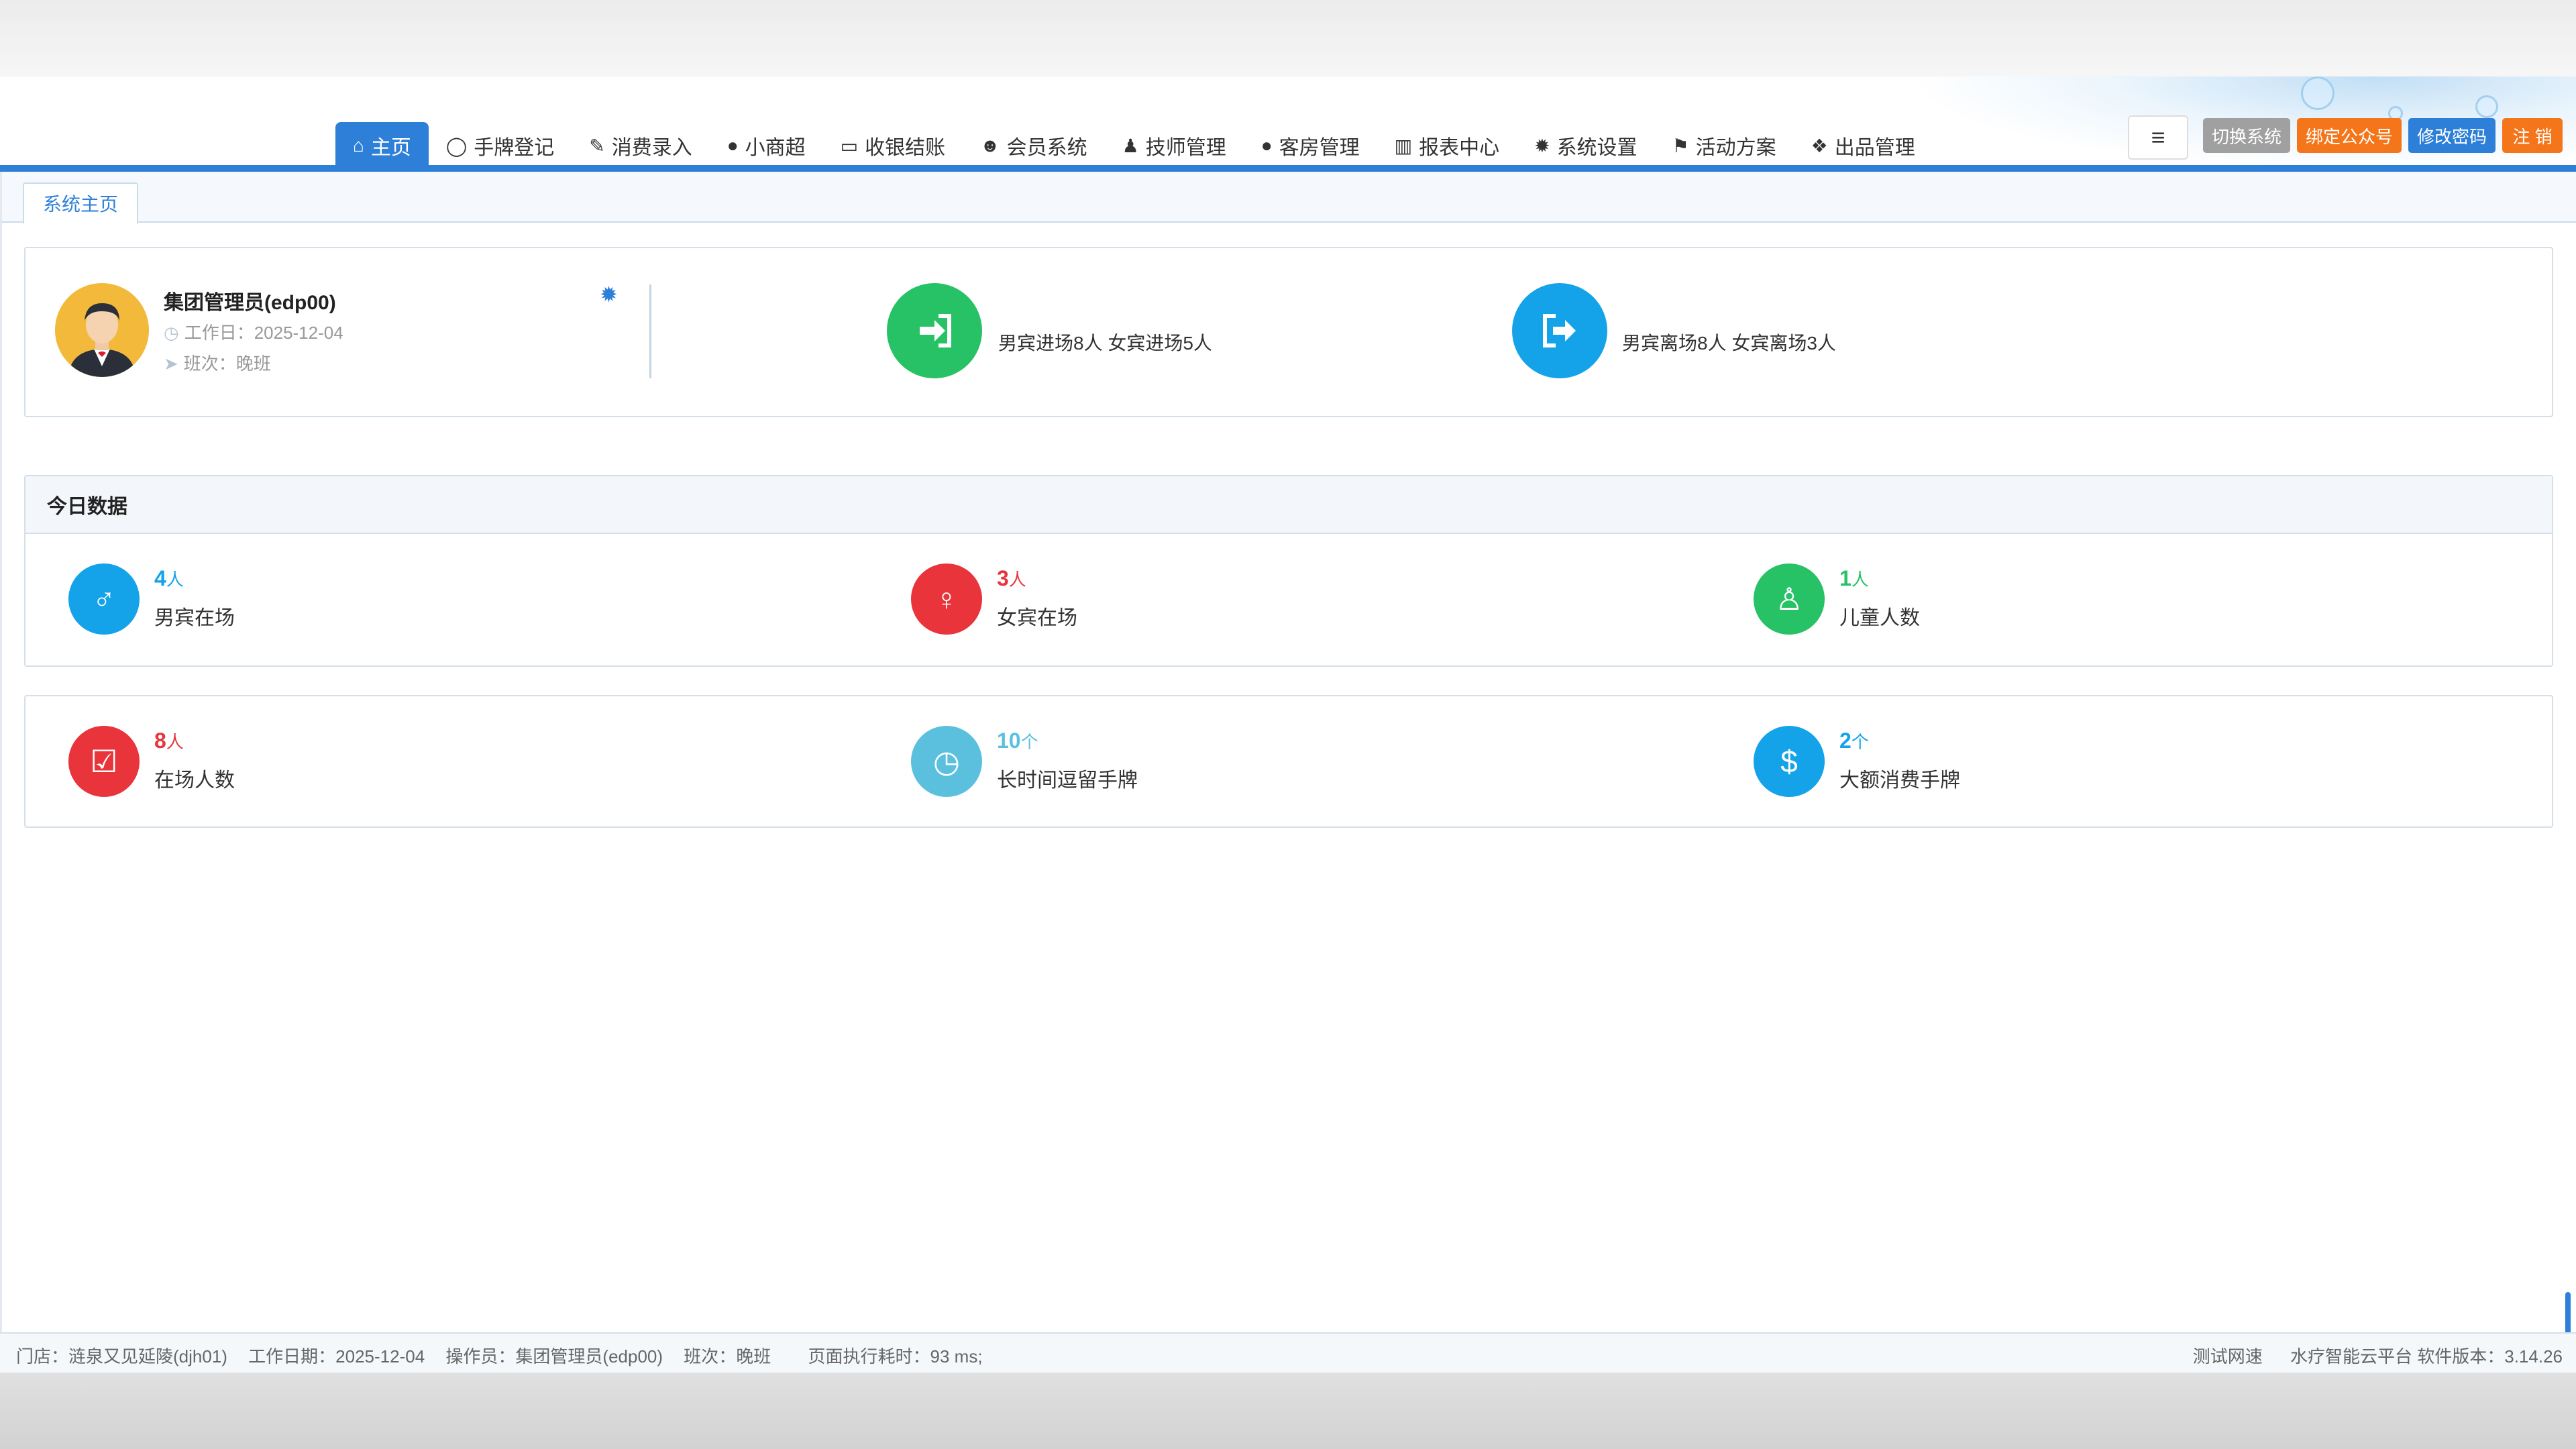 Image resolution: width=2576 pixels, height=1449 pixels. I want to click on avatar, so click(102, 330).